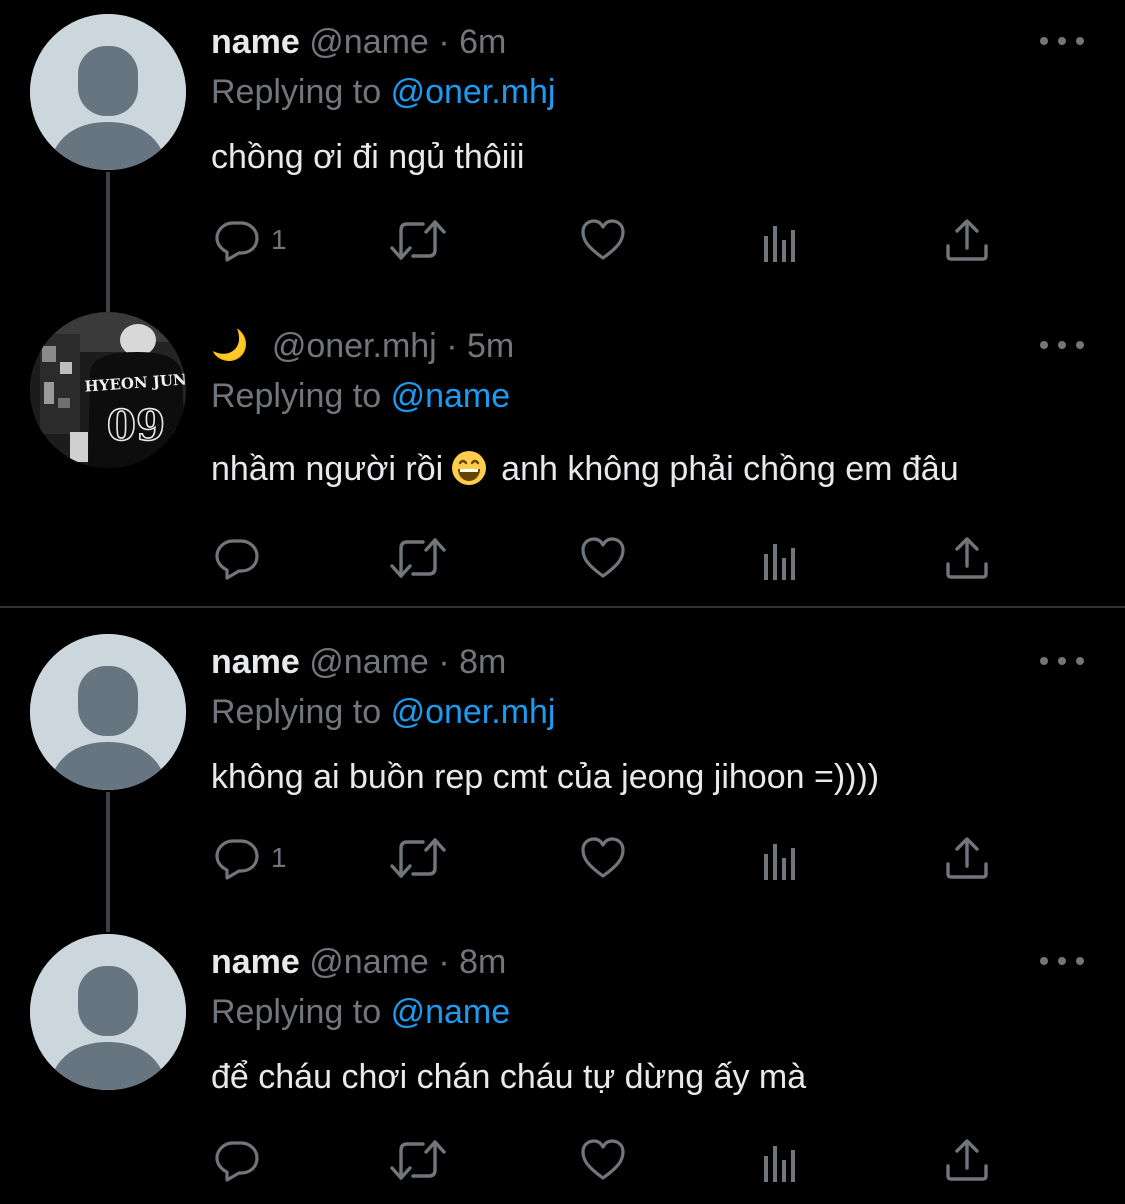 This screenshot has height=1204, width=1125. Describe the element at coordinates (482, 42) in the screenshot. I see `timestamp: 6m` at that location.